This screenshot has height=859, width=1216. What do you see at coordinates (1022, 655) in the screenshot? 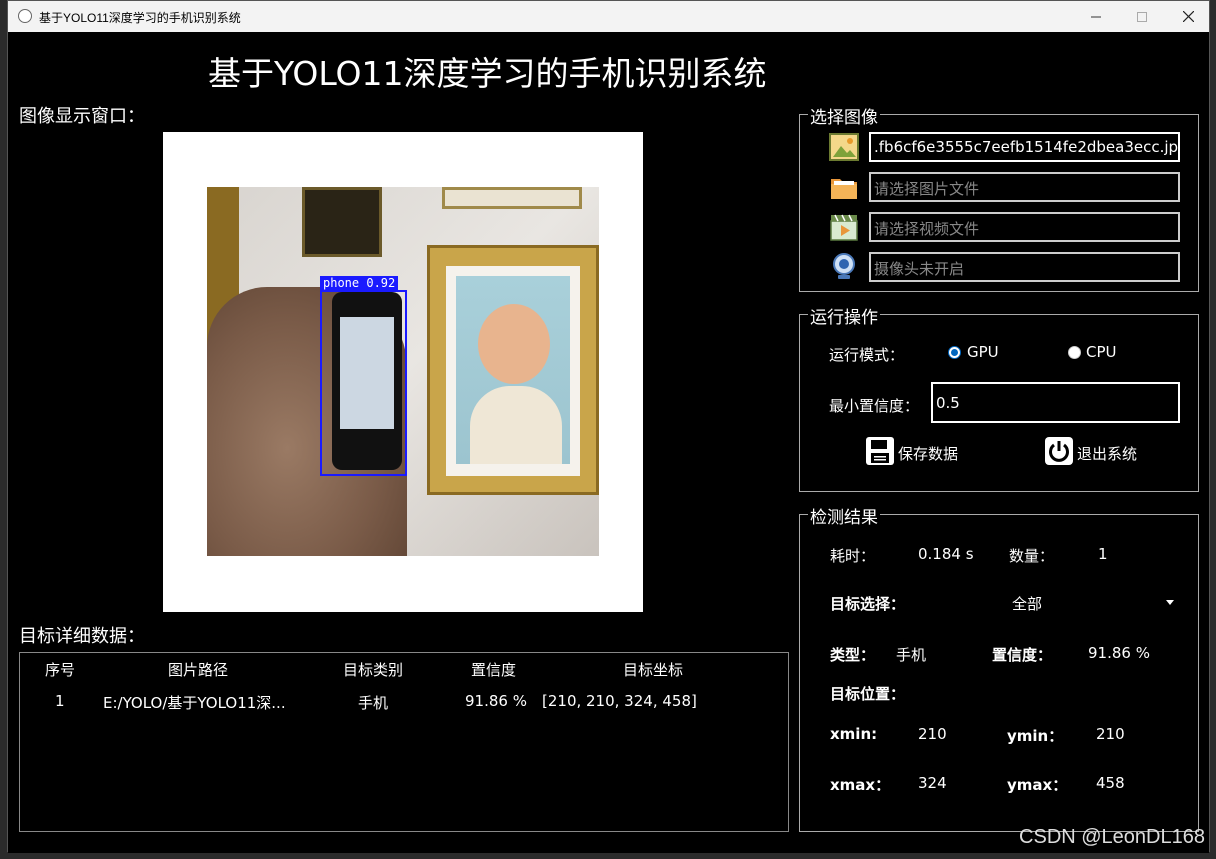
I see `confidence-label: 置信度：` at bounding box center [1022, 655].